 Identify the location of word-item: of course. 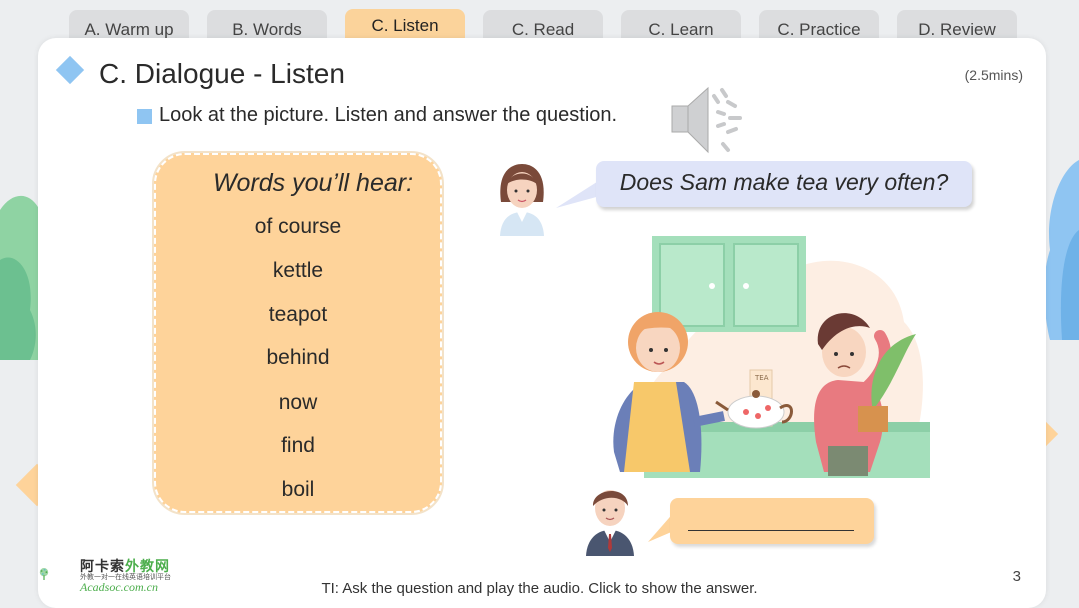
(298, 226).